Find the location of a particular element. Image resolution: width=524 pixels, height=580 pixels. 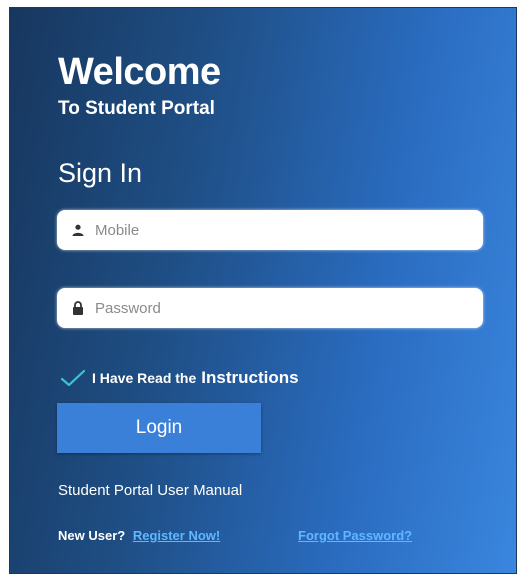

mobile-input is located at coordinates (275, 230).